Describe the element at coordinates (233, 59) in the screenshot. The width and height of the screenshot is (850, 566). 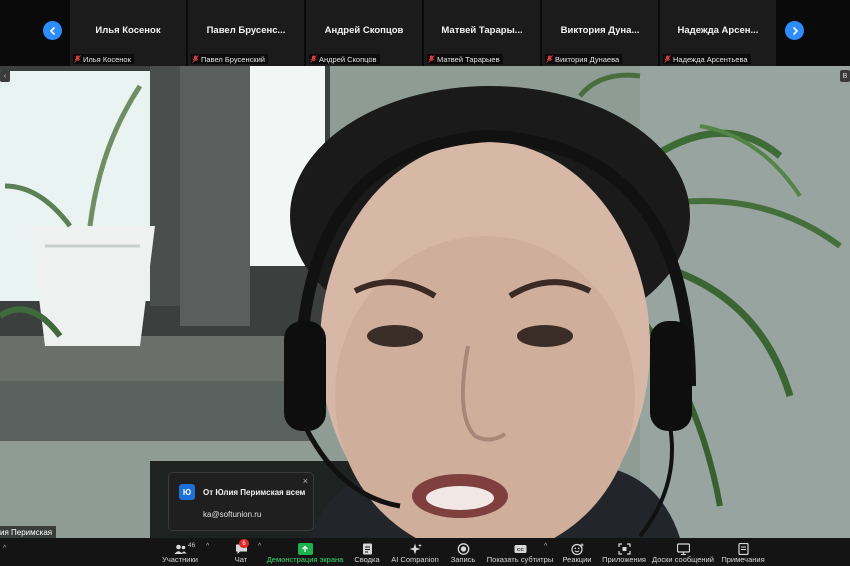
I see `participant-label-text: Павел Брусенский` at that location.